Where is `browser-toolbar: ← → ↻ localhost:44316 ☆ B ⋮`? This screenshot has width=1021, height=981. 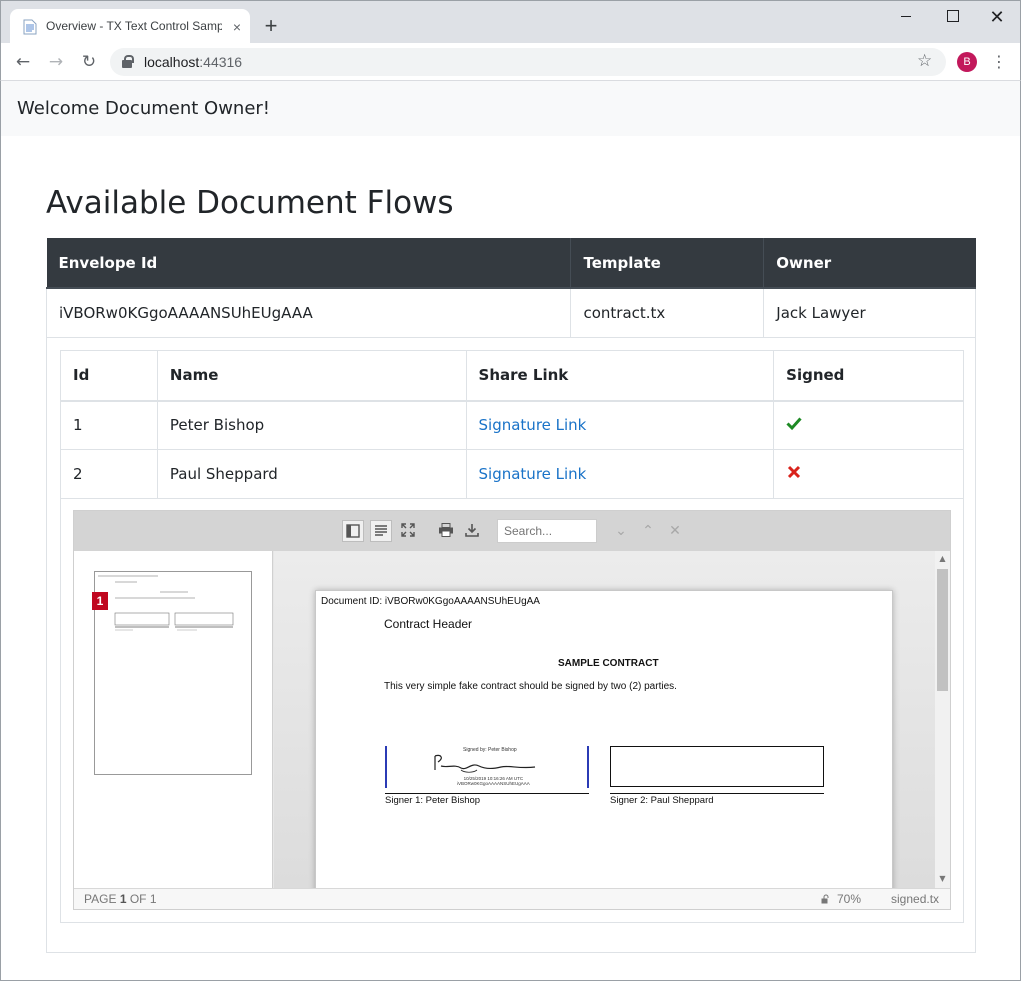
browser-toolbar: ← → ↻ localhost:44316 ☆ B ⋮ is located at coordinates (510, 62).